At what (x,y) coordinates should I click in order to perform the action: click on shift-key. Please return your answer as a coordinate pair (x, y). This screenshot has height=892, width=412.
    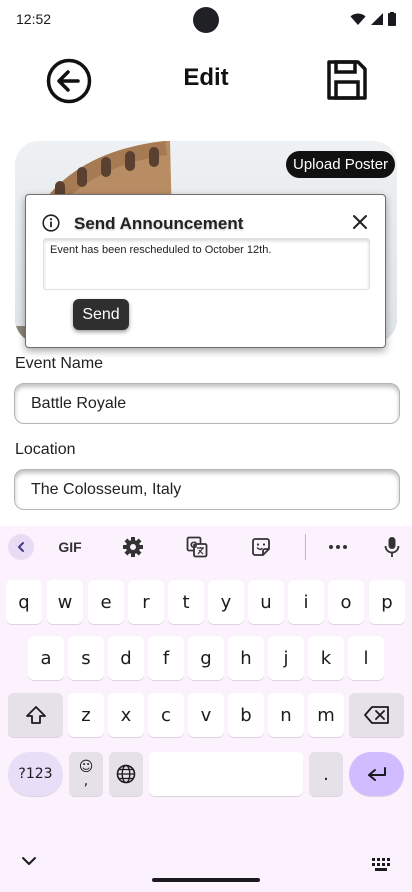
    Looking at the image, I should click on (35, 715).